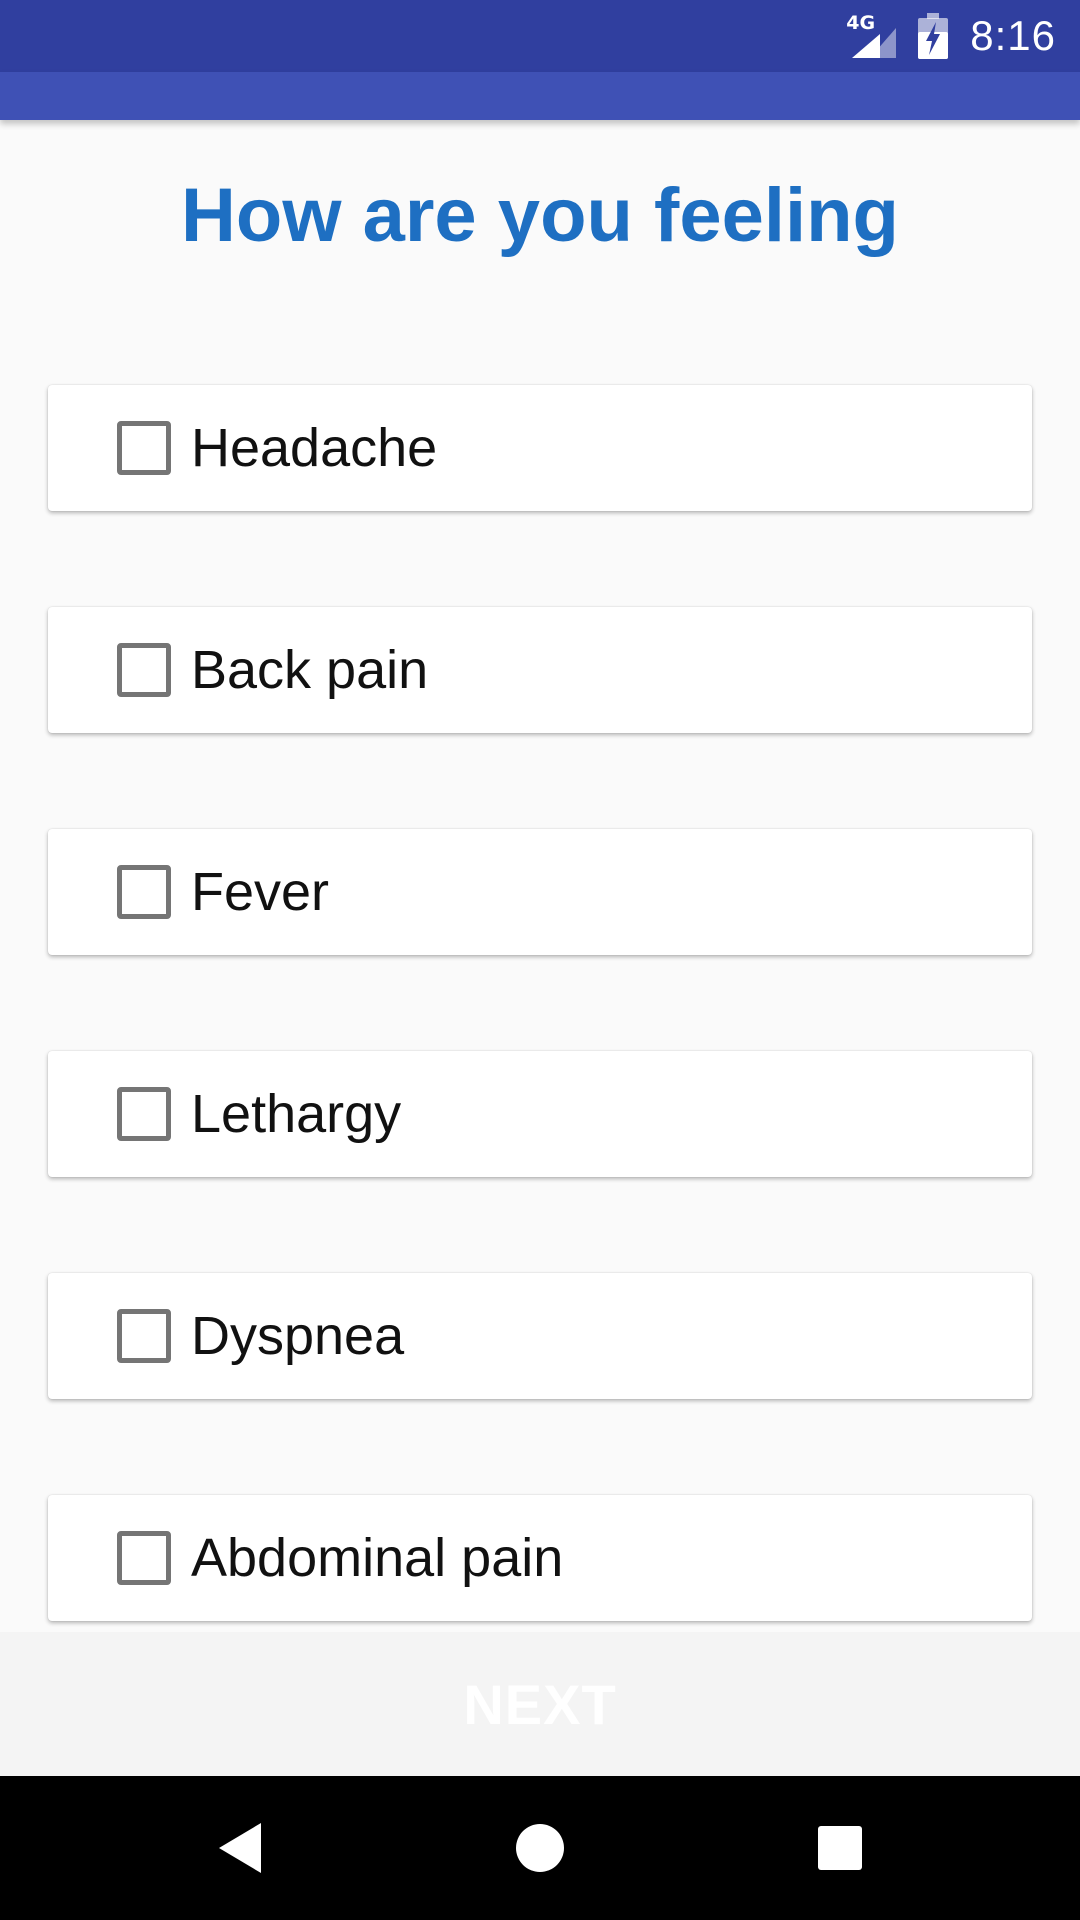 The image size is (1080, 1920). Describe the element at coordinates (933, 36) in the screenshot. I see `battery-charging-icon` at that location.